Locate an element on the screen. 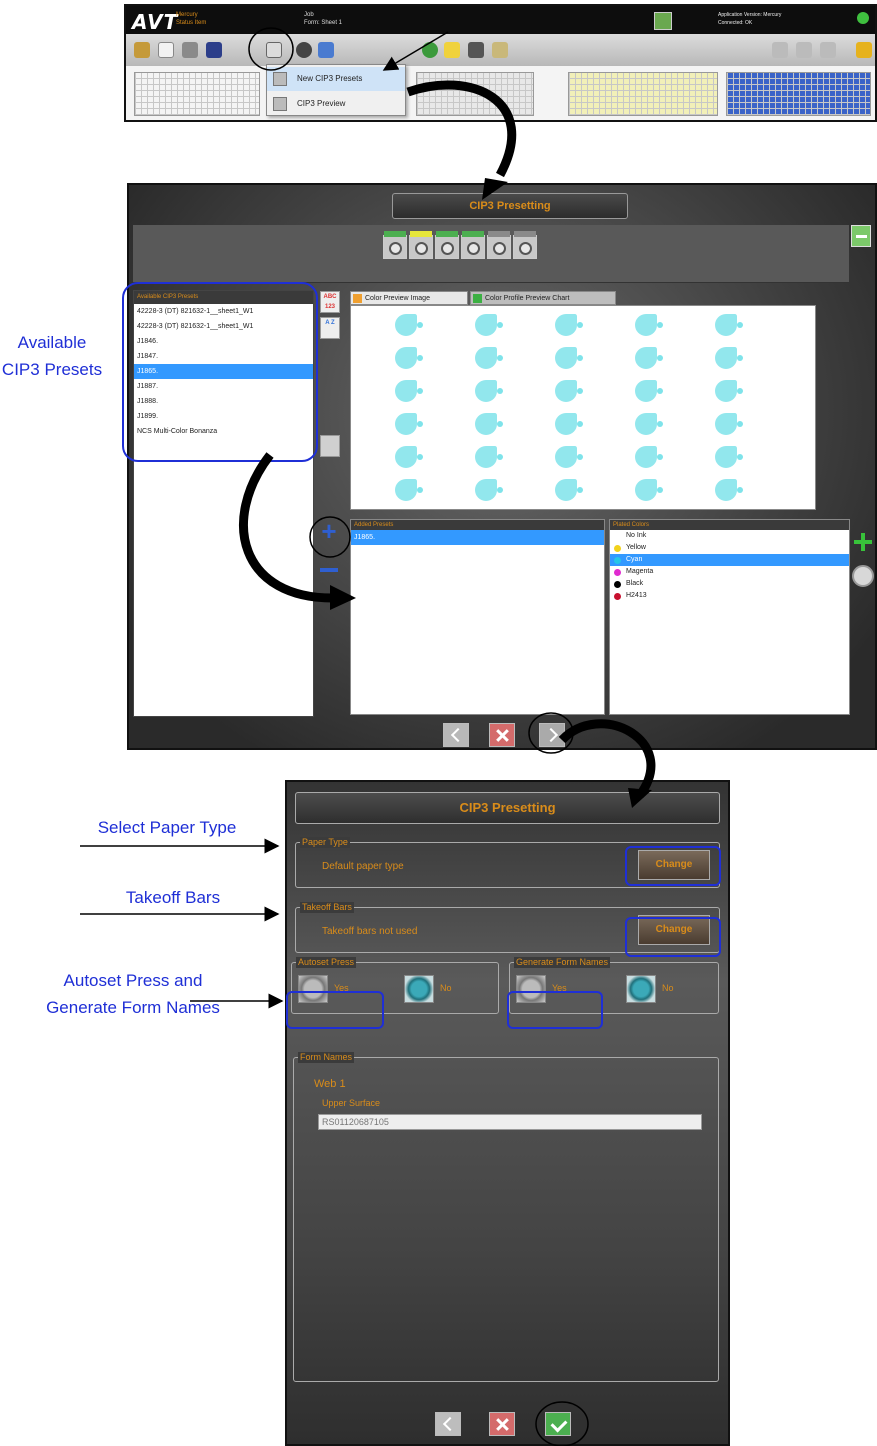 The image size is (877, 1446). autoset-no-radio: No is located at coordinates (436, 989).